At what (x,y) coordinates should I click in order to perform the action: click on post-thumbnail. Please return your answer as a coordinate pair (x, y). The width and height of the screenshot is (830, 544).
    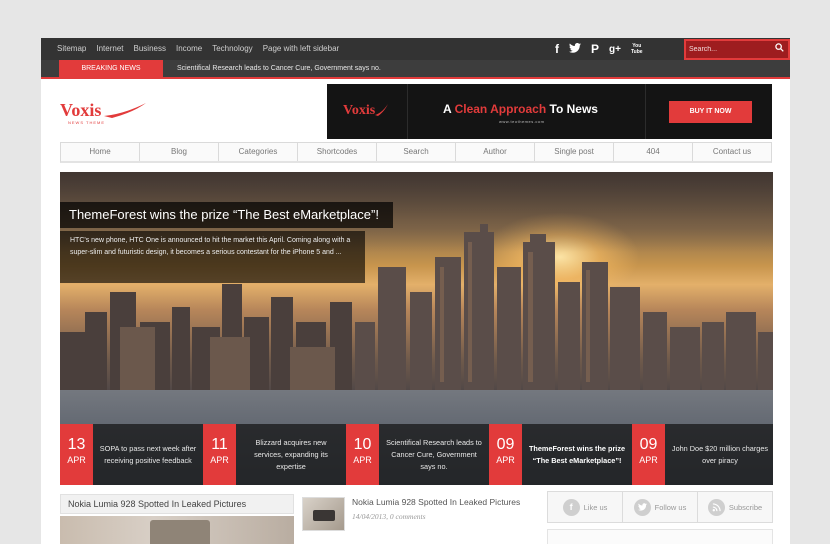
    Looking at the image, I should click on (323, 514).